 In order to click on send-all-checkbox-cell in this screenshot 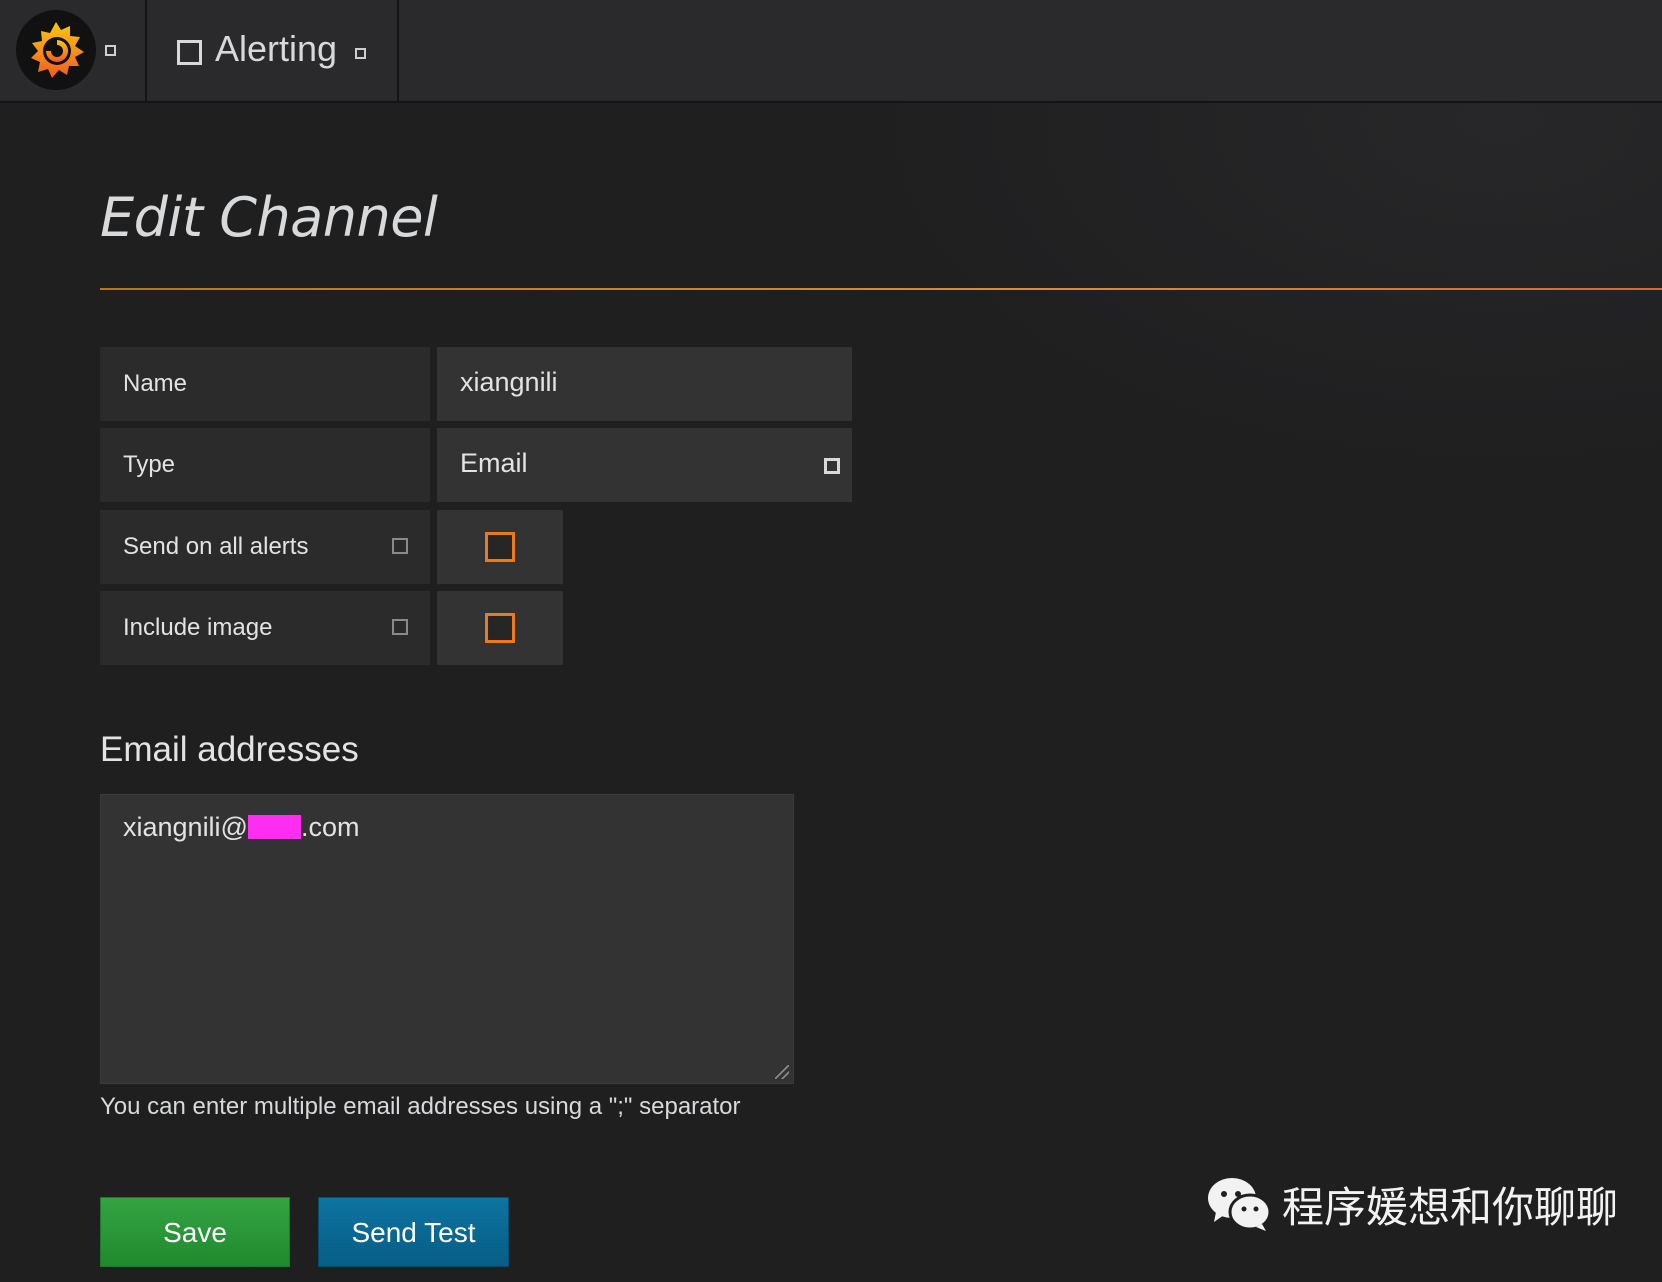, I will do `click(500, 547)`.